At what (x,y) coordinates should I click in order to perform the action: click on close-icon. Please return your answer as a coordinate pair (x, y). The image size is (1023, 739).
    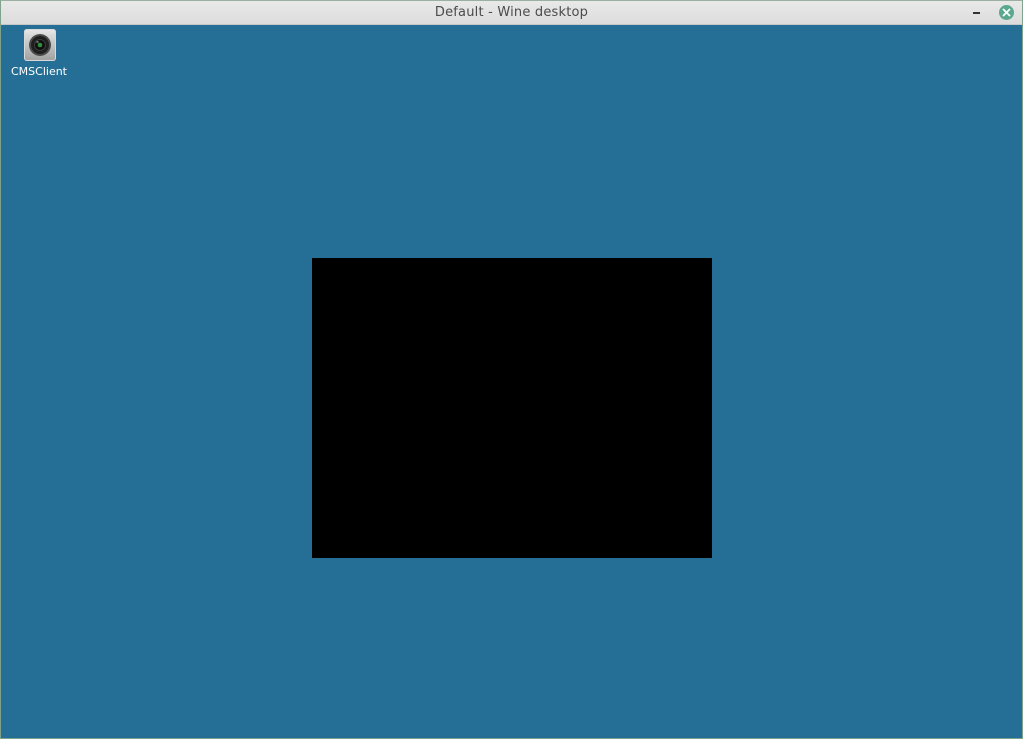
    Looking at the image, I should click on (1006, 12).